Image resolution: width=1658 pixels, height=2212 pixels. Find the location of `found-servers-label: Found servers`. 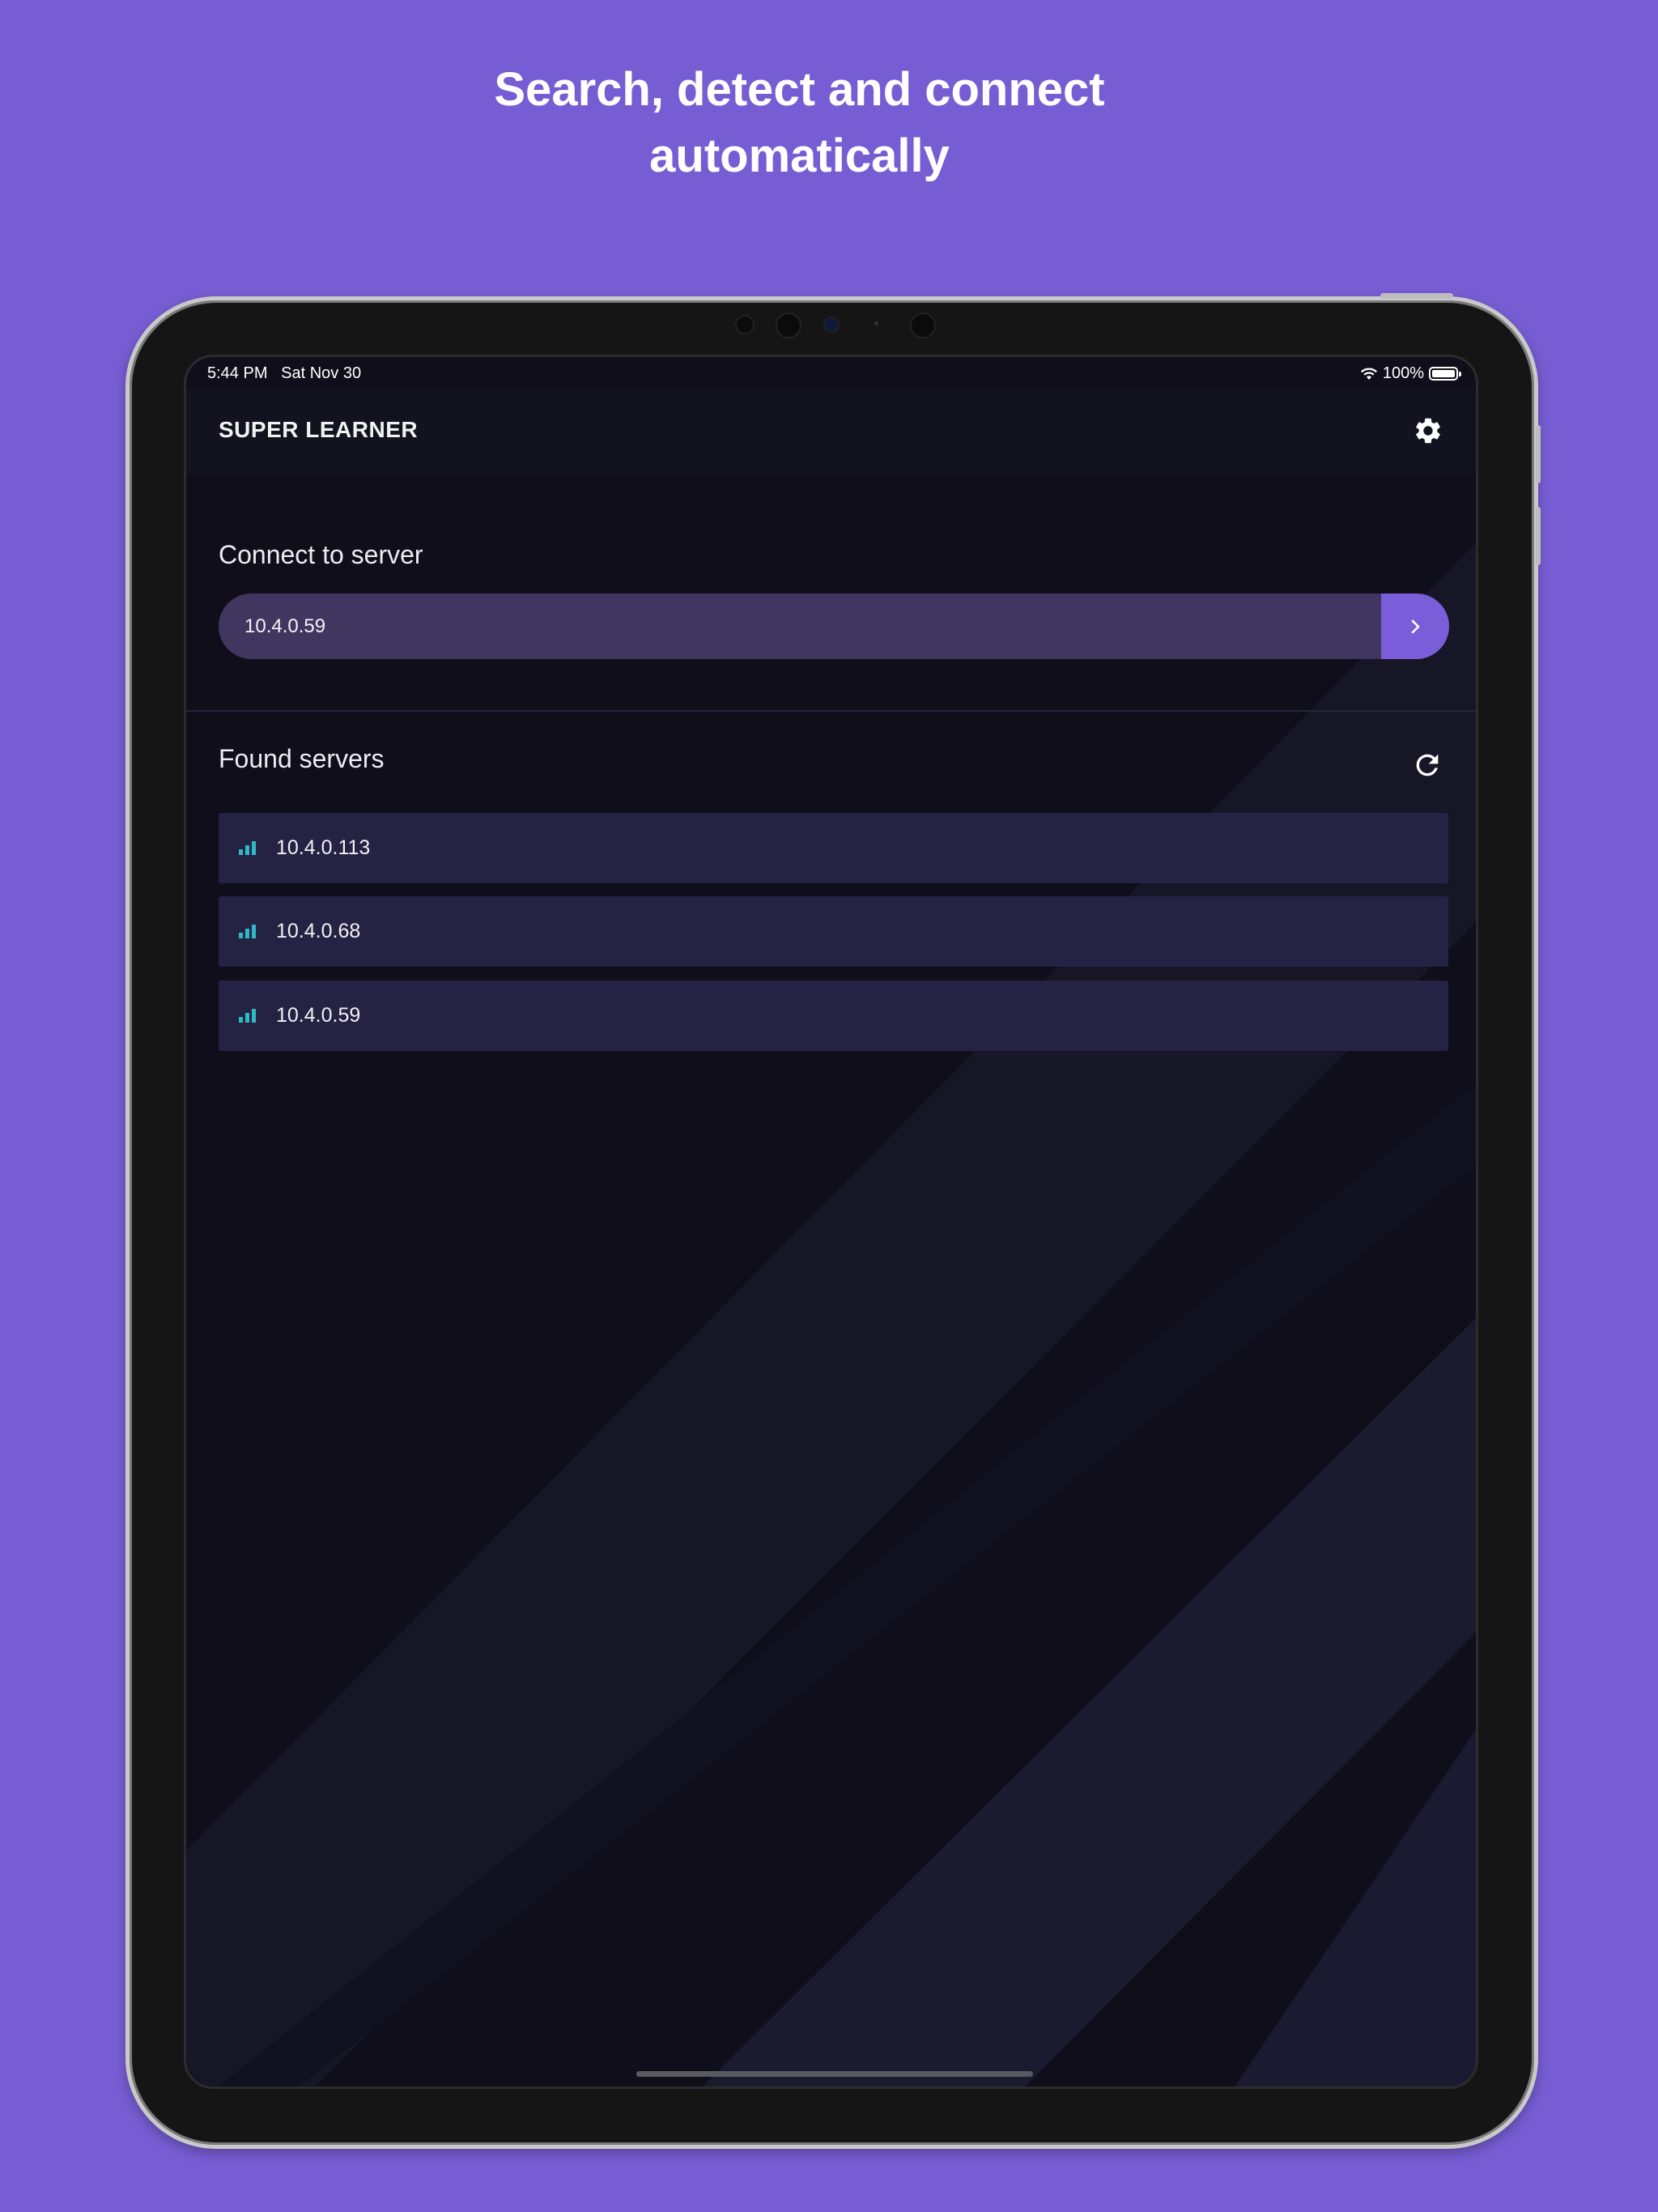

found-servers-label: Found servers is located at coordinates (302, 758).